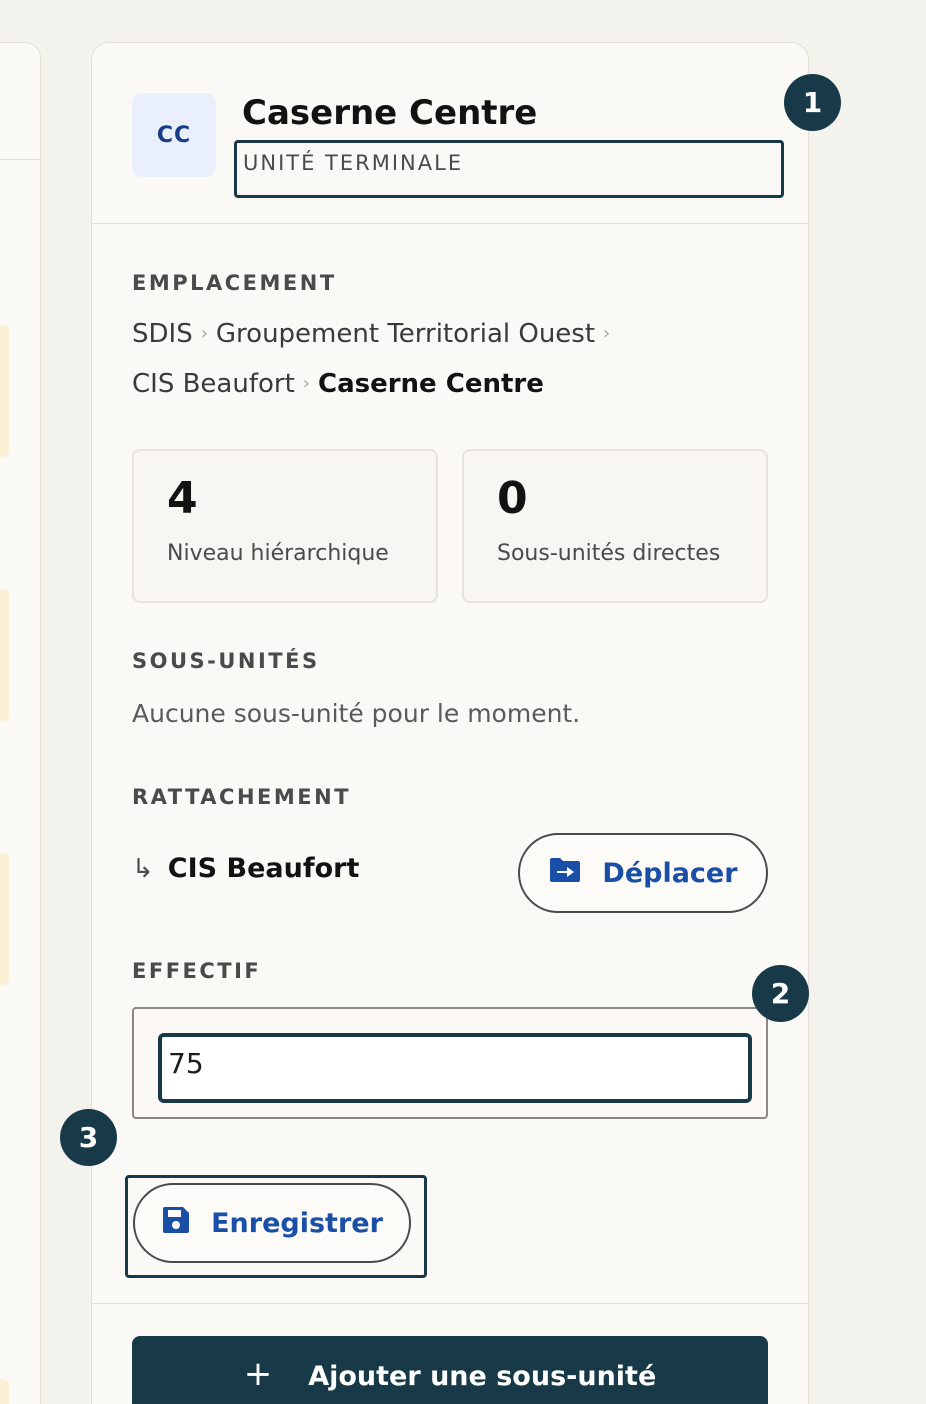  Describe the element at coordinates (512, 498) in the screenshot. I see `stat-value: 0` at that location.